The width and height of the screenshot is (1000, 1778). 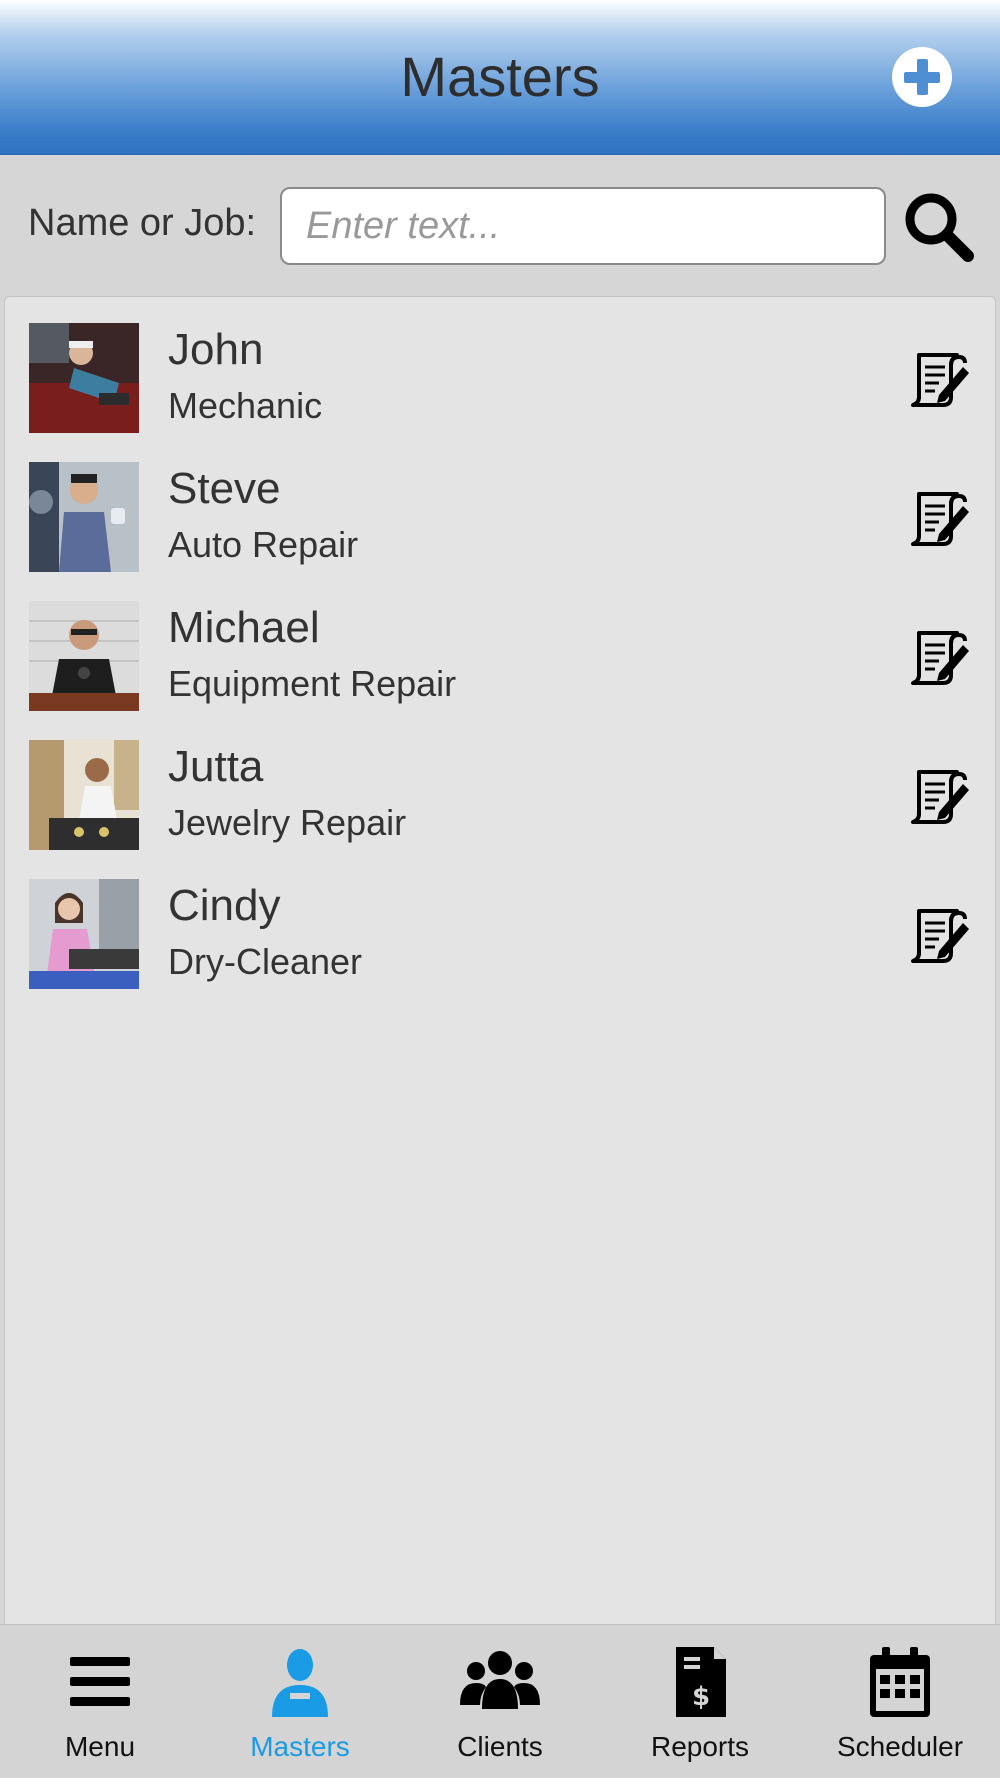 I want to click on tab-masters: Masters, so click(x=300, y=1701).